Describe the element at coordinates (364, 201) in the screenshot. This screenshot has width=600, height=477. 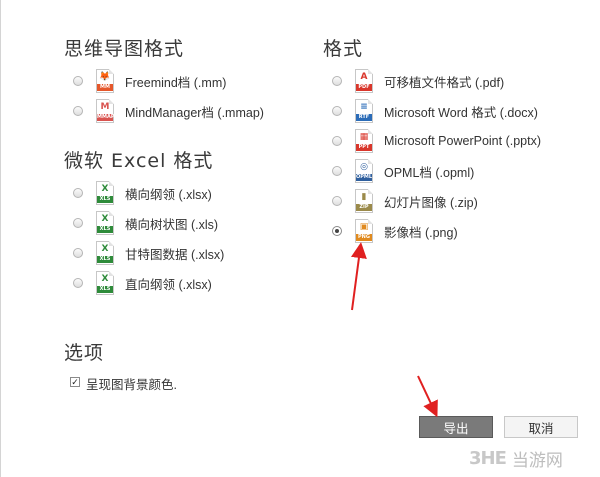
I see `zip-file-icon: ▮ ZIP` at that location.